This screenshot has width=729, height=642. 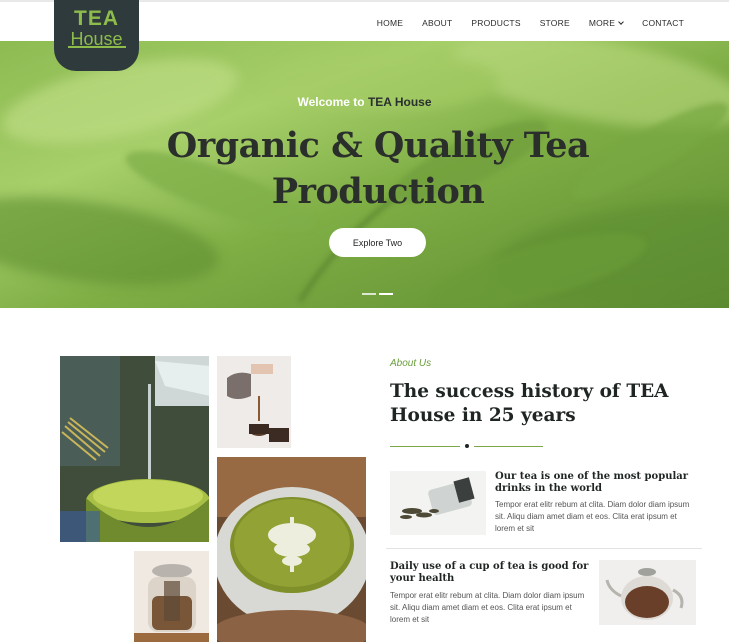 I want to click on title-divider, so click(x=466, y=446).